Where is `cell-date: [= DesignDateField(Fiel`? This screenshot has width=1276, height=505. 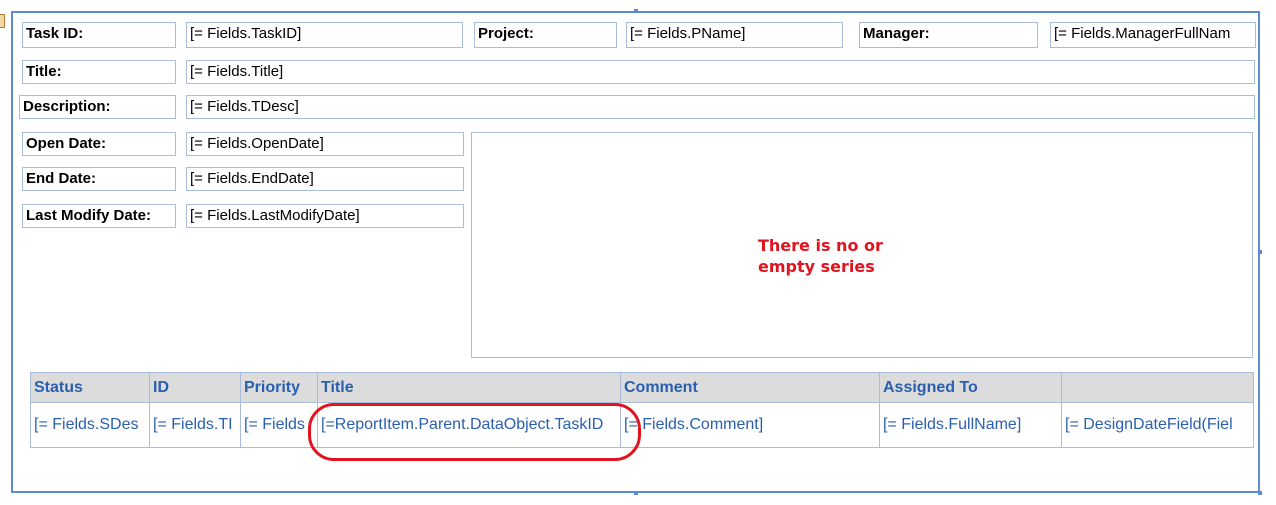
cell-date: [= DesignDateField(Fiel is located at coordinates (1157, 425).